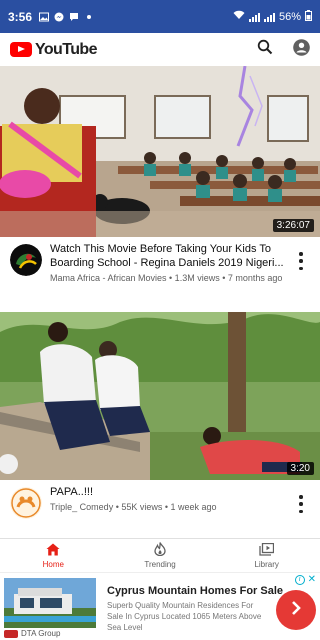 This screenshot has width=320, height=640. Describe the element at coordinates (300, 468) in the screenshot. I see `video-duration: 3:20` at that location.